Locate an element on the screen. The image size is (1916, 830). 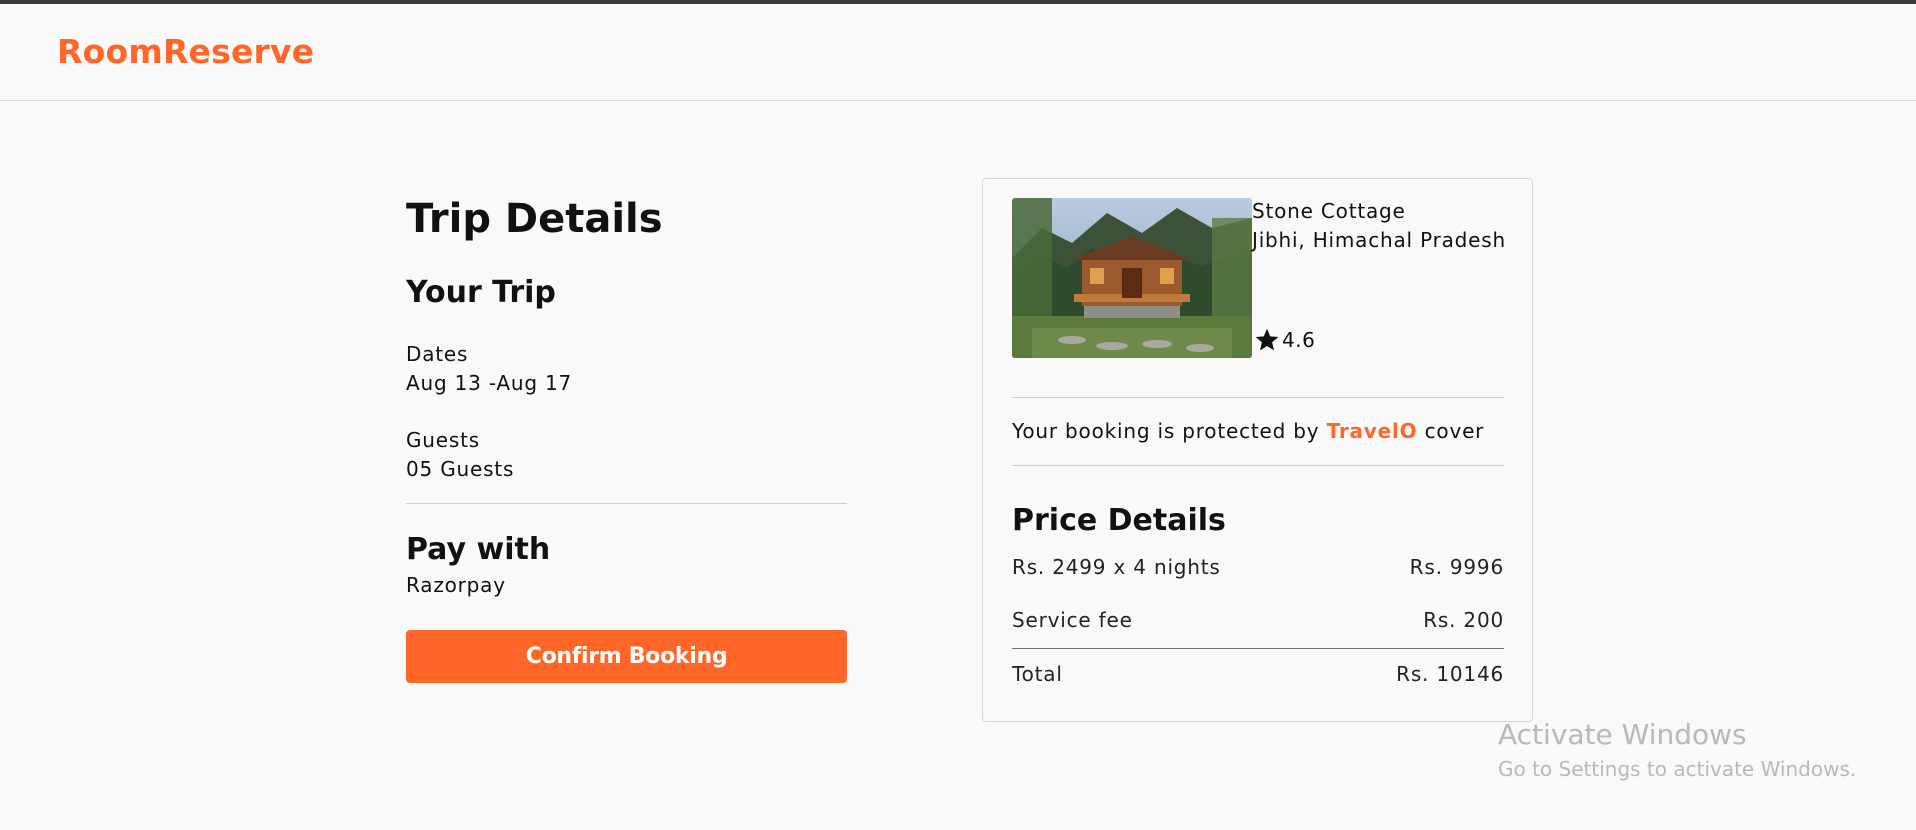
page-title: Trip Details is located at coordinates (534, 219).